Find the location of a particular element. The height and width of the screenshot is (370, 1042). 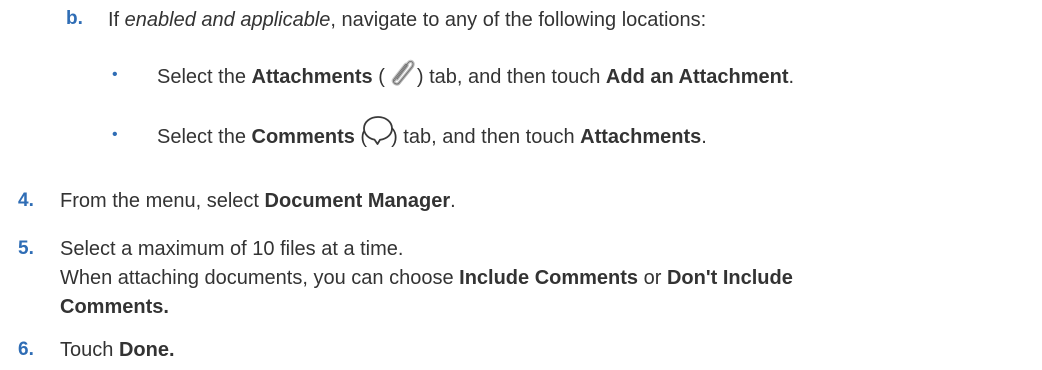

step-6-text: Touch Done. is located at coordinates (117, 350).